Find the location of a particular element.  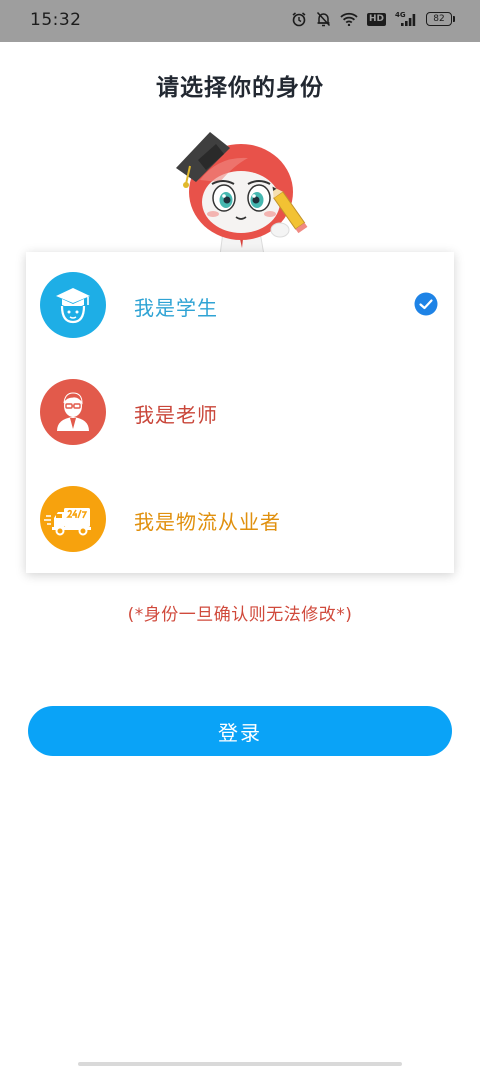

logistics-avatar is located at coordinates (73, 519).